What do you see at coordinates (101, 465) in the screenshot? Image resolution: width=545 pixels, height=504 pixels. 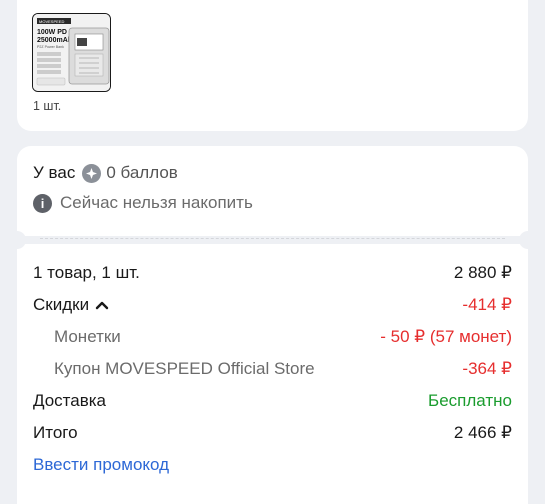 I see `promo-code-link: Ввести промокод` at bounding box center [101, 465].